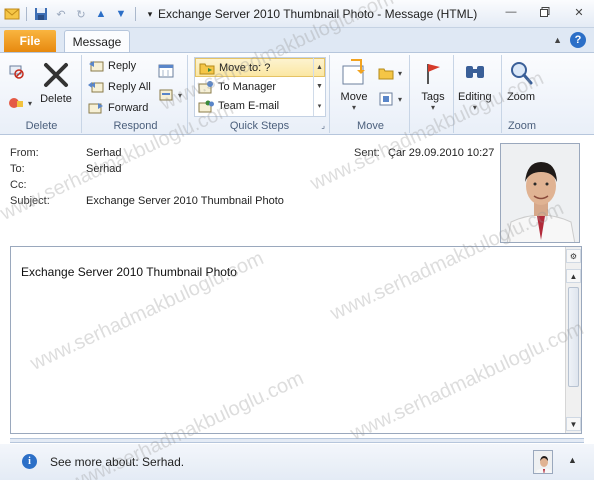 This screenshot has height=480, width=594. I want to click on save-icon, so click(41, 14).